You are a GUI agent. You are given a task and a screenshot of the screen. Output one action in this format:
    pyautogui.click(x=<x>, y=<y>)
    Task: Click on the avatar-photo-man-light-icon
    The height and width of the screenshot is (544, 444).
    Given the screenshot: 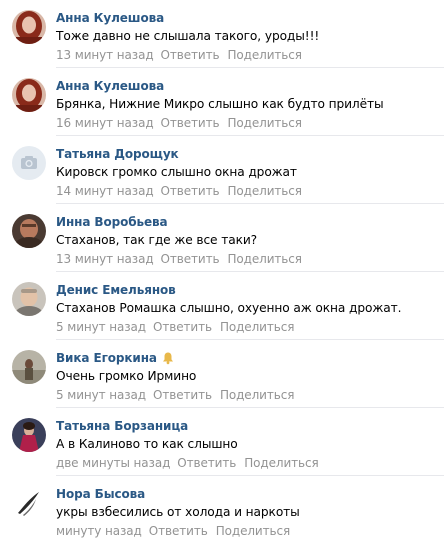 What is the action you would take?
    pyautogui.click(x=29, y=299)
    